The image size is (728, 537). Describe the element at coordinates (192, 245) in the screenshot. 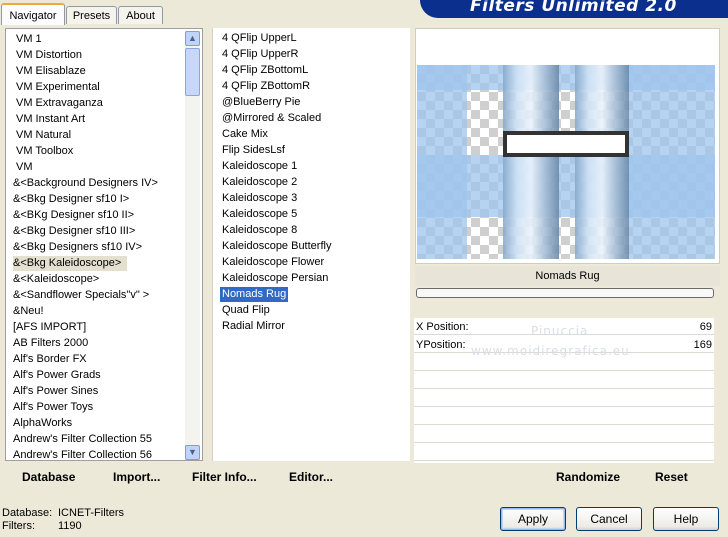

I see `category-scrollbar: ▲ ▼` at that location.